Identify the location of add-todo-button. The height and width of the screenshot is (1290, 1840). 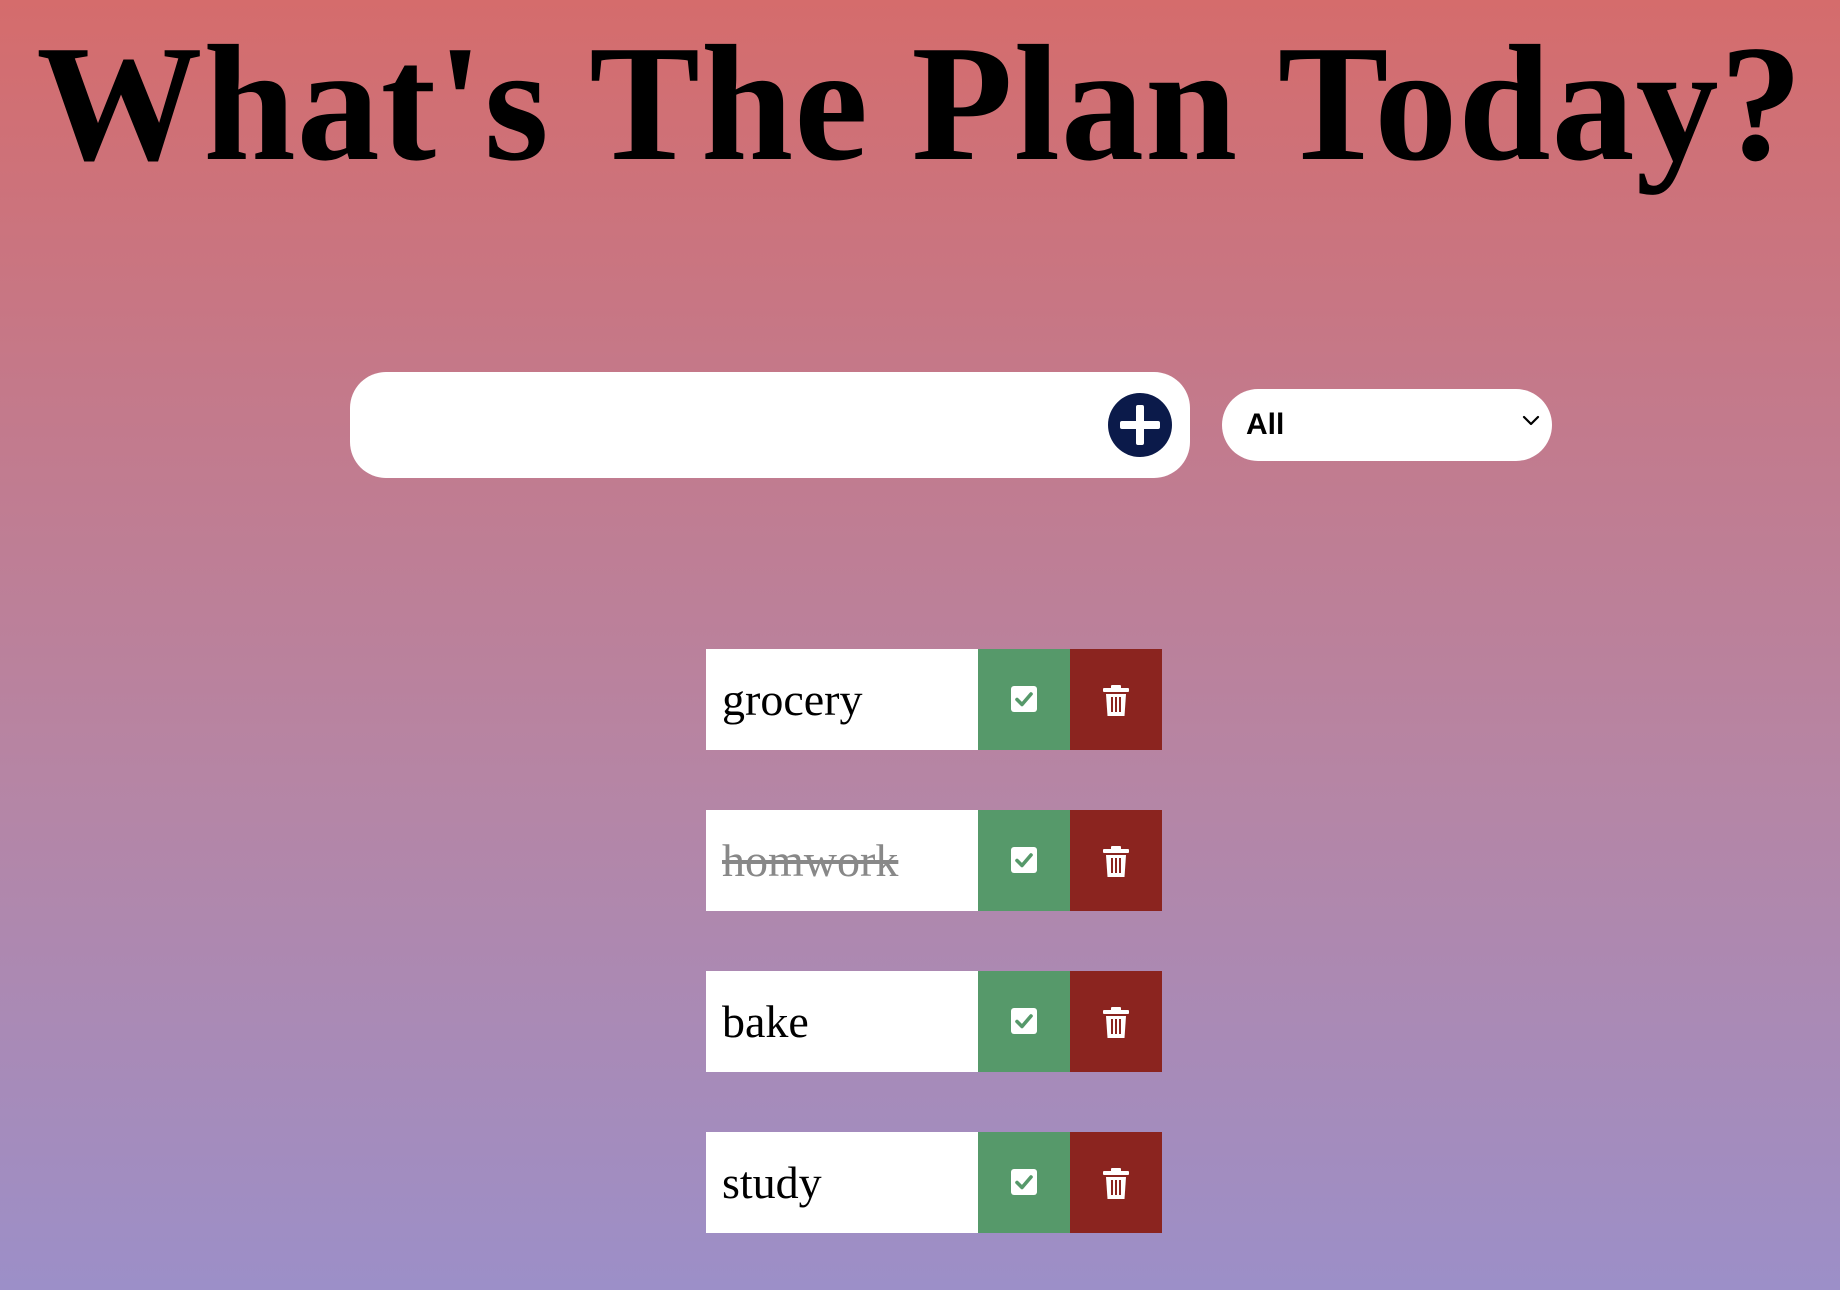
(1140, 425).